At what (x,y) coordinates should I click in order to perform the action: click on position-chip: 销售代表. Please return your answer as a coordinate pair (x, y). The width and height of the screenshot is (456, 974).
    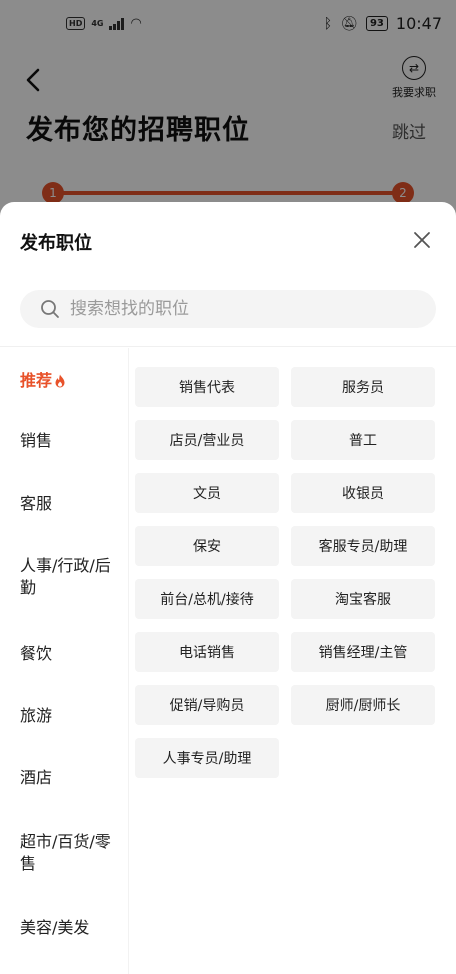
    Looking at the image, I should click on (207, 387).